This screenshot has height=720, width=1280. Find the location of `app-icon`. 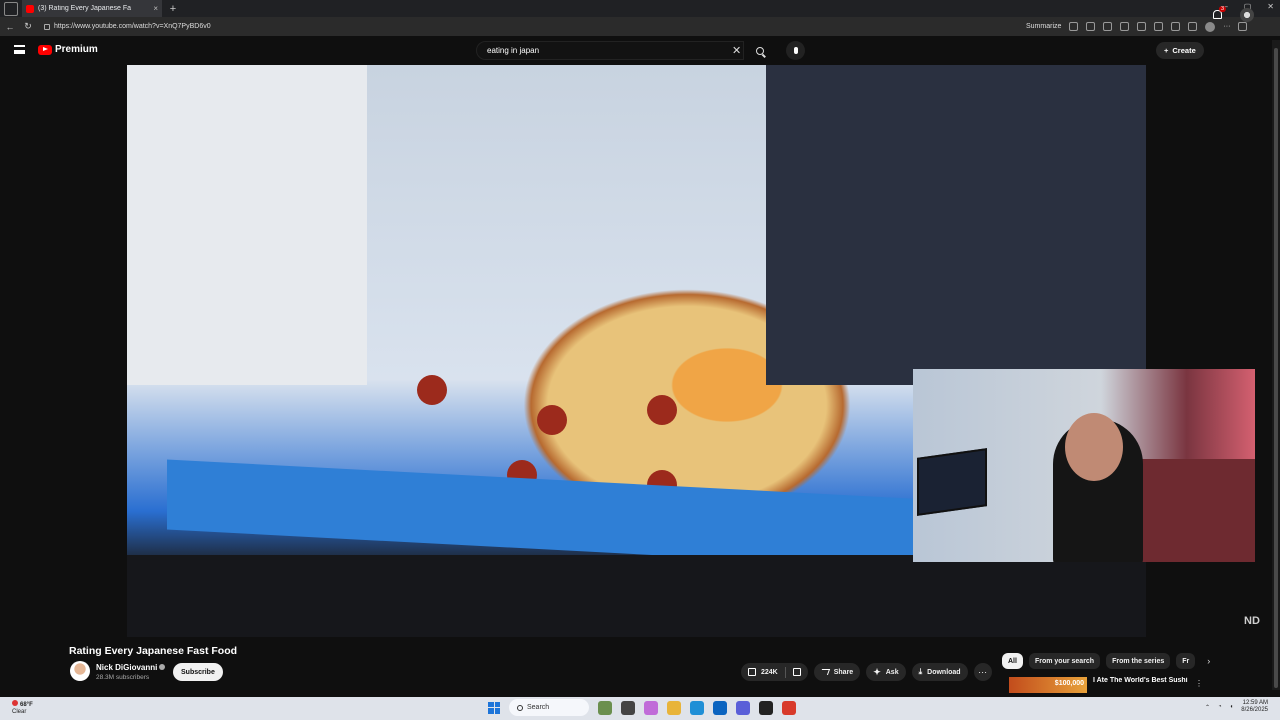

app-icon is located at coordinates (789, 707).